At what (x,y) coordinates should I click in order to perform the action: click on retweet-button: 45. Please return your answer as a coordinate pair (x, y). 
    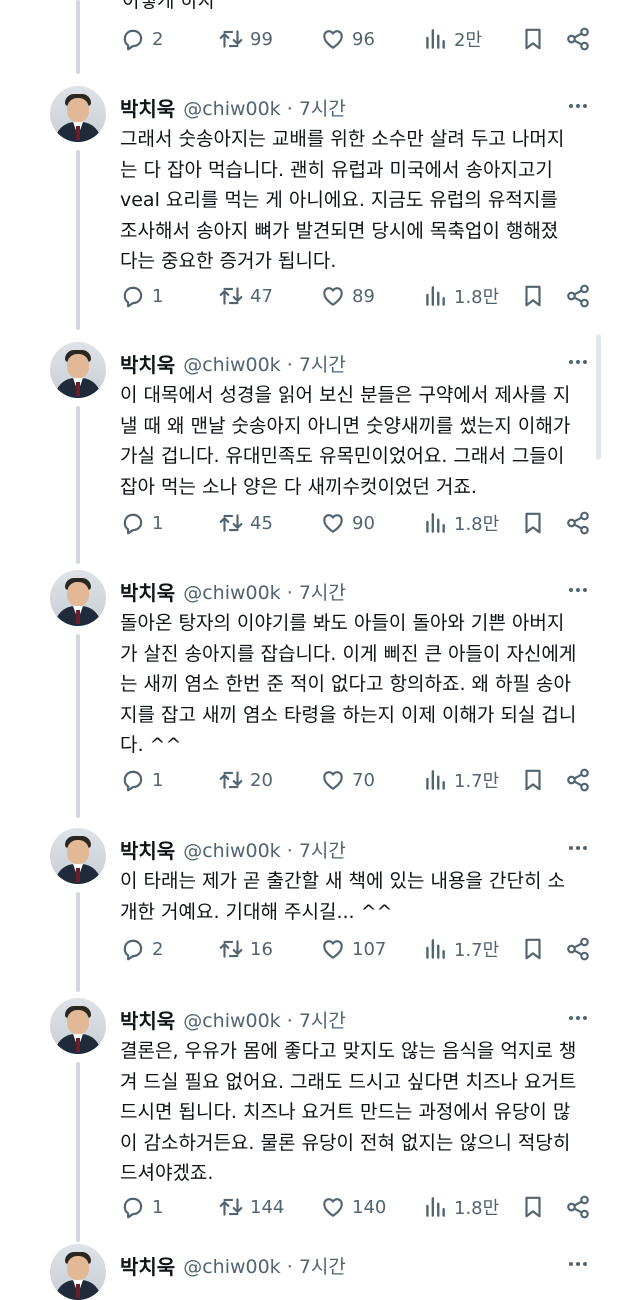
    Looking at the image, I should click on (245, 523).